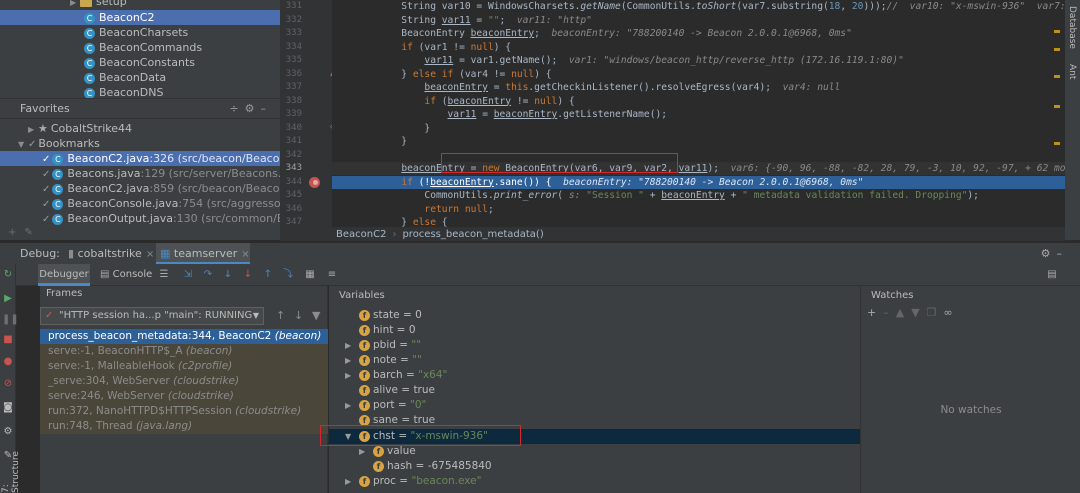  What do you see at coordinates (32, 232) in the screenshot?
I see `edit-icon: ✎` at bounding box center [32, 232].